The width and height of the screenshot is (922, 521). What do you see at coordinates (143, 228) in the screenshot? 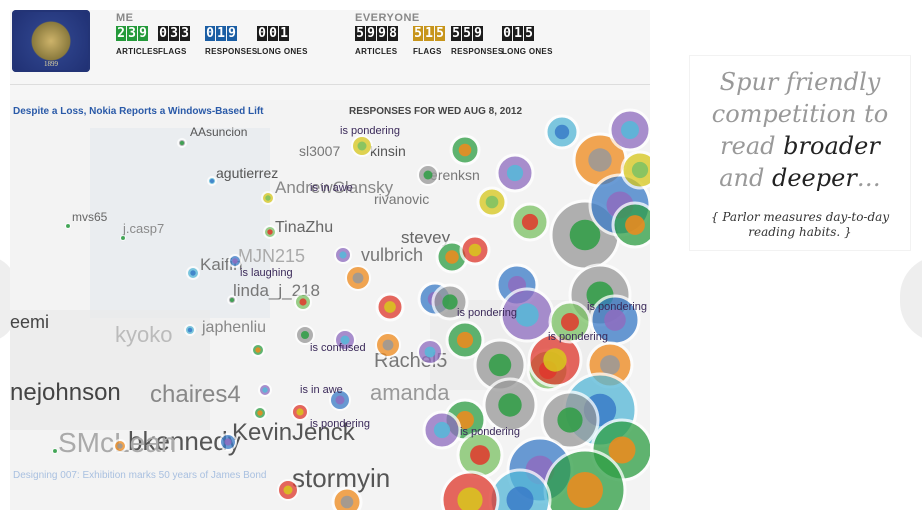
I see `username-label: j.casp7` at bounding box center [143, 228].